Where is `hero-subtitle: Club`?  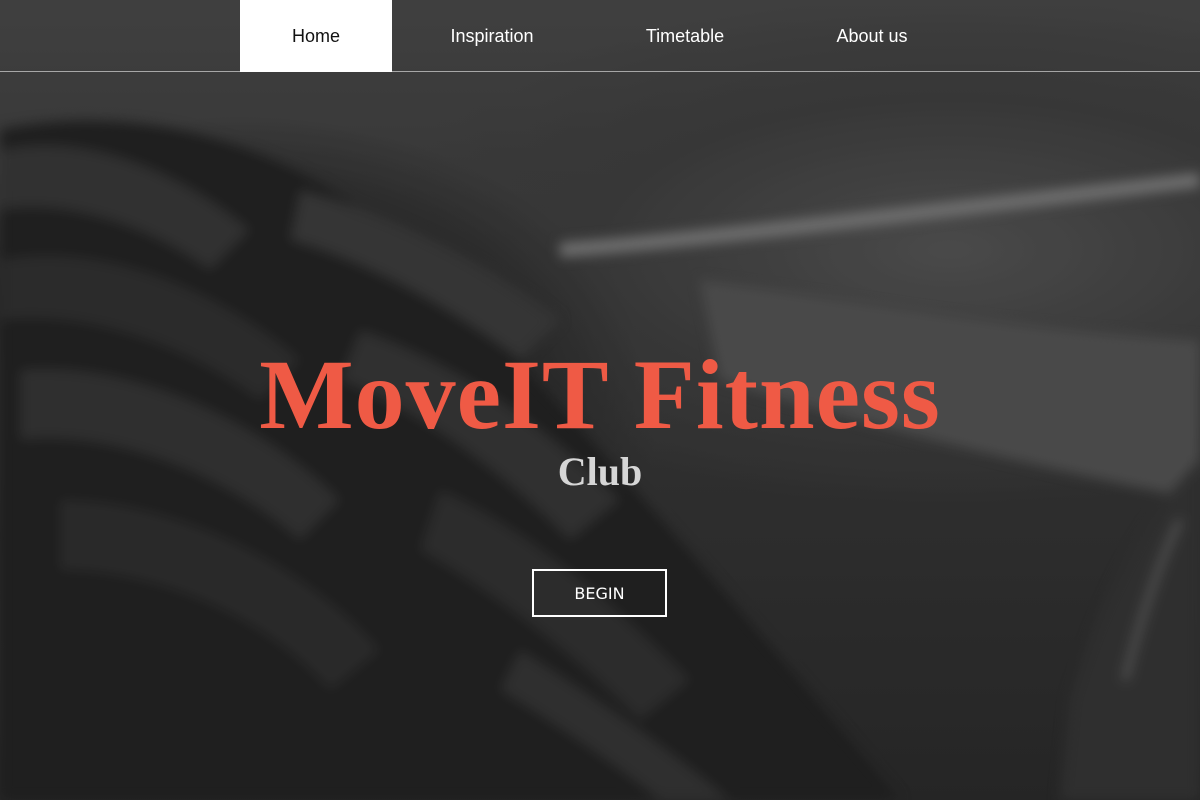 hero-subtitle: Club is located at coordinates (600, 471).